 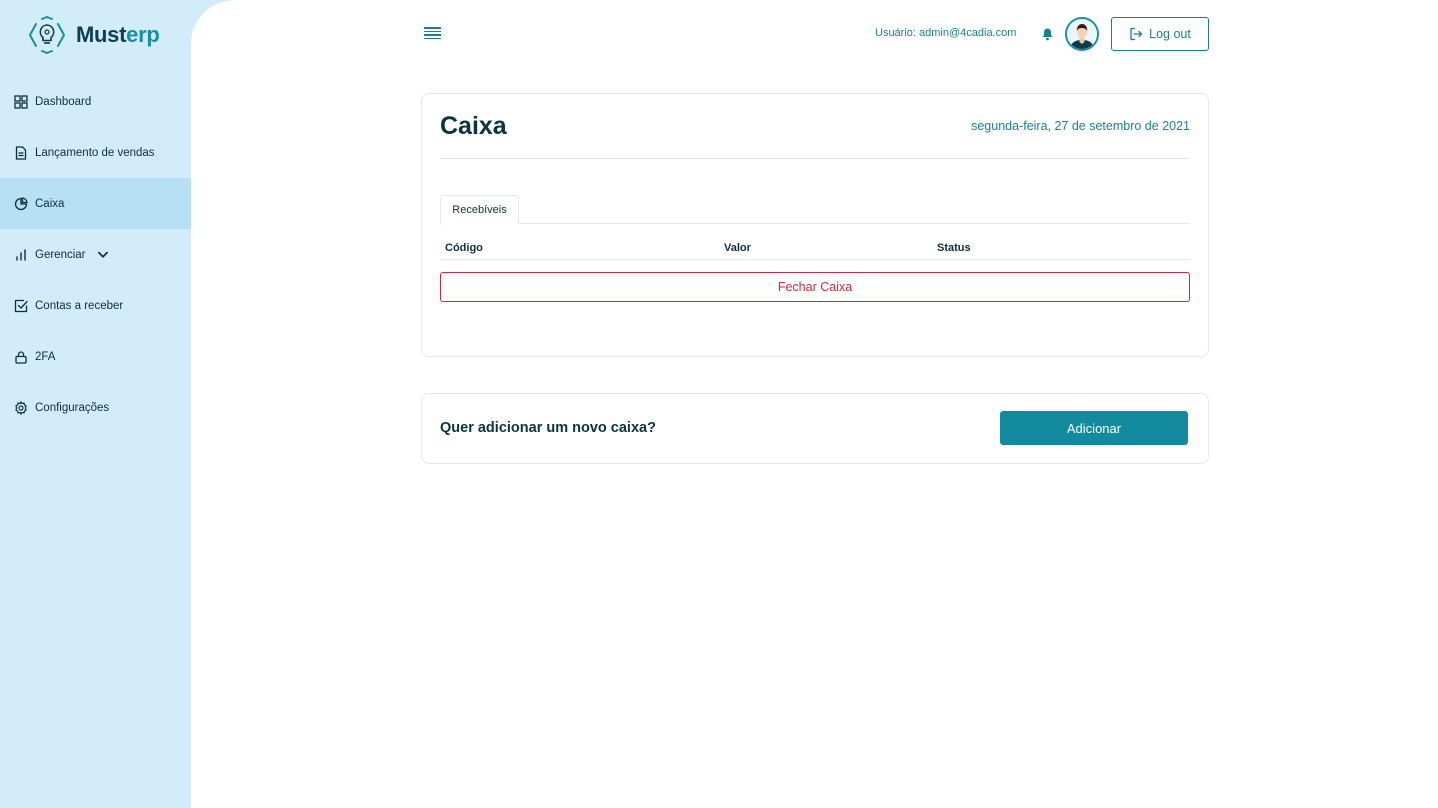 What do you see at coordinates (21, 305) in the screenshot?
I see `check-square-icon` at bounding box center [21, 305].